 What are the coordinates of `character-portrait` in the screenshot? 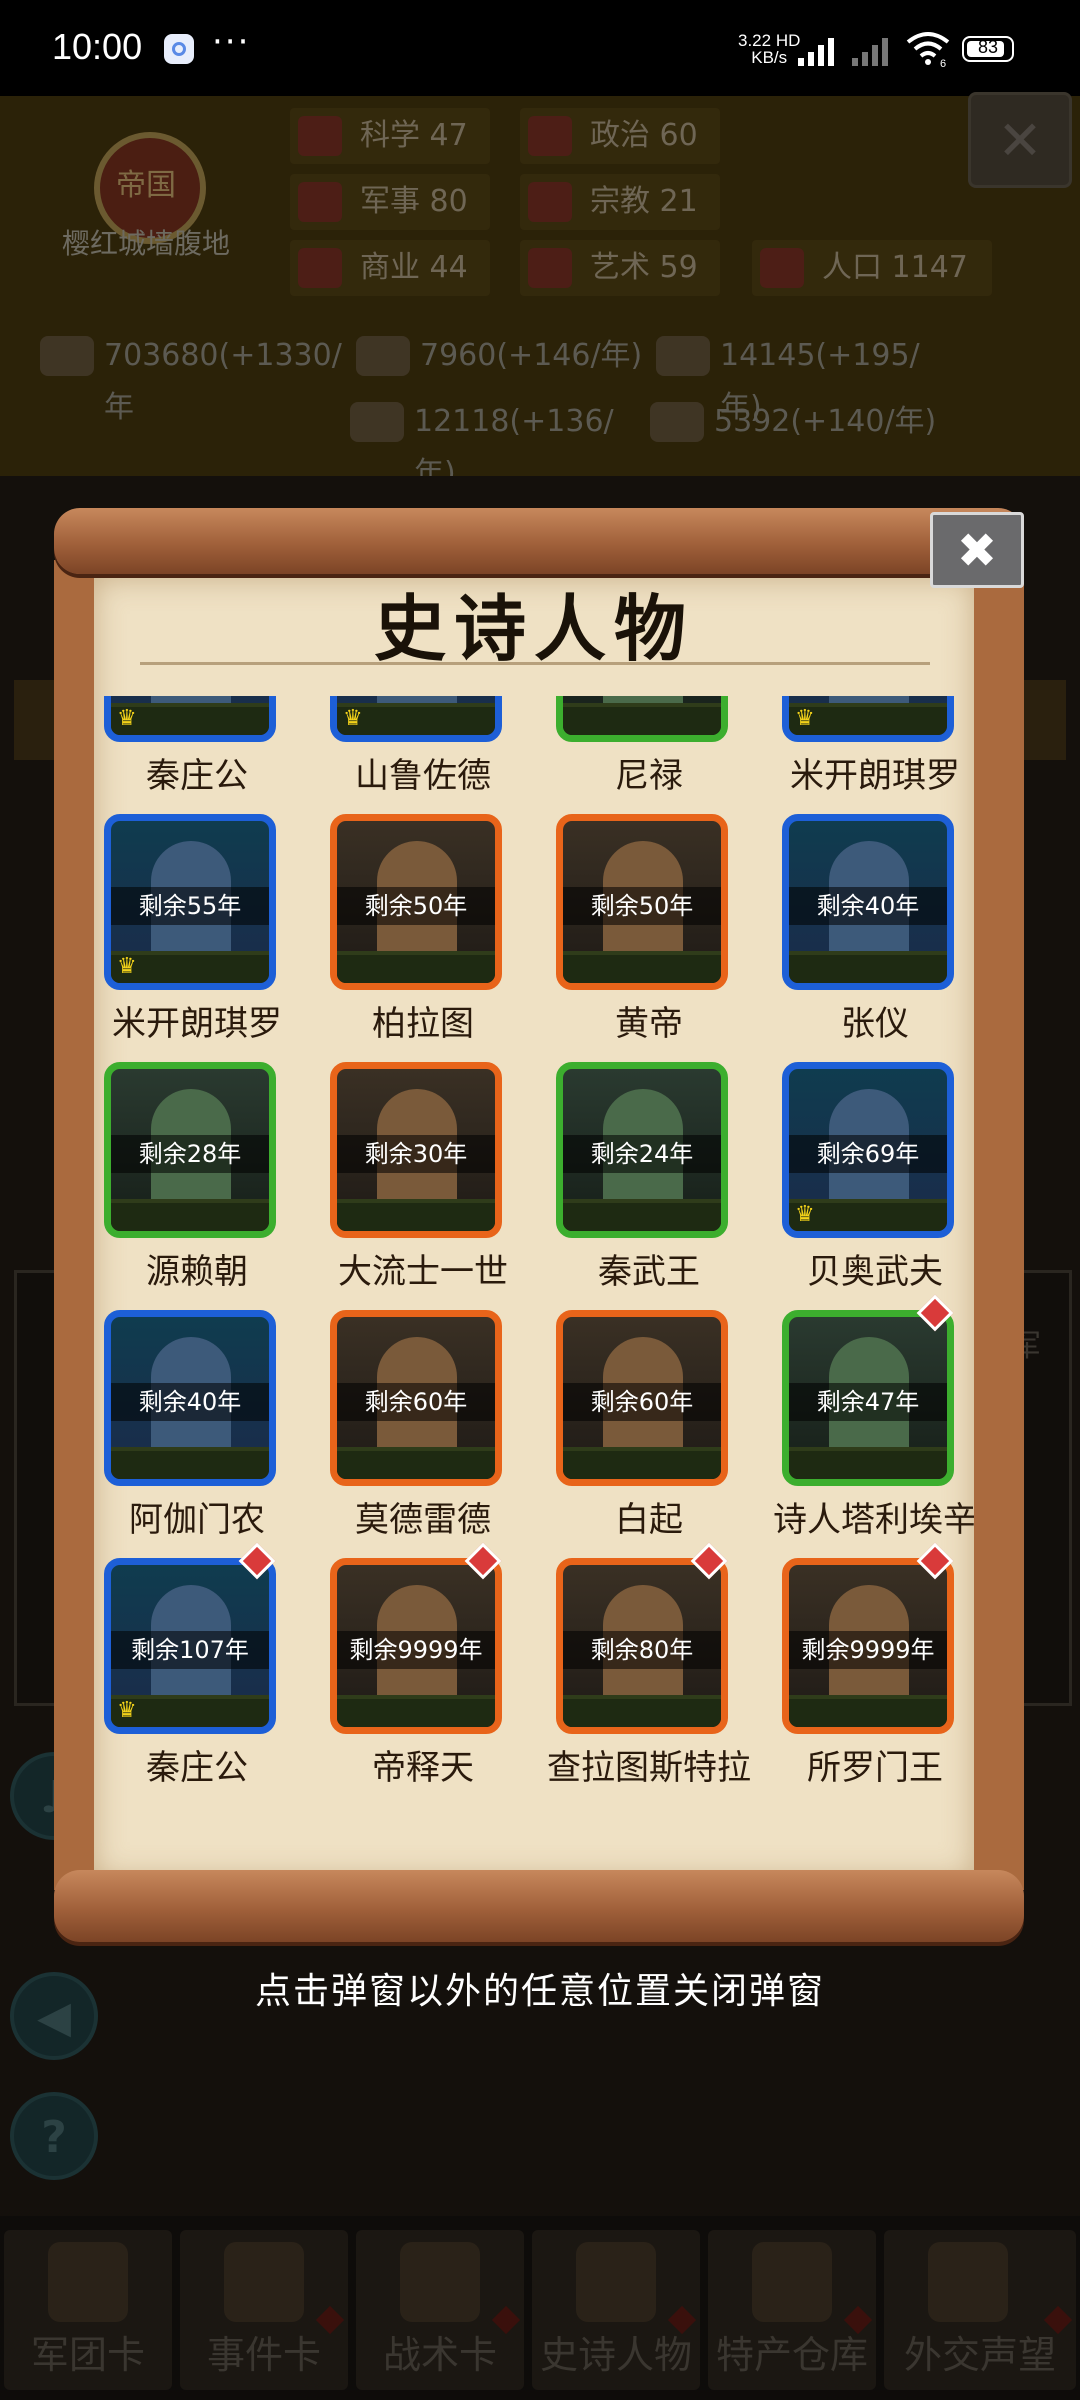 It's located at (642, 719).